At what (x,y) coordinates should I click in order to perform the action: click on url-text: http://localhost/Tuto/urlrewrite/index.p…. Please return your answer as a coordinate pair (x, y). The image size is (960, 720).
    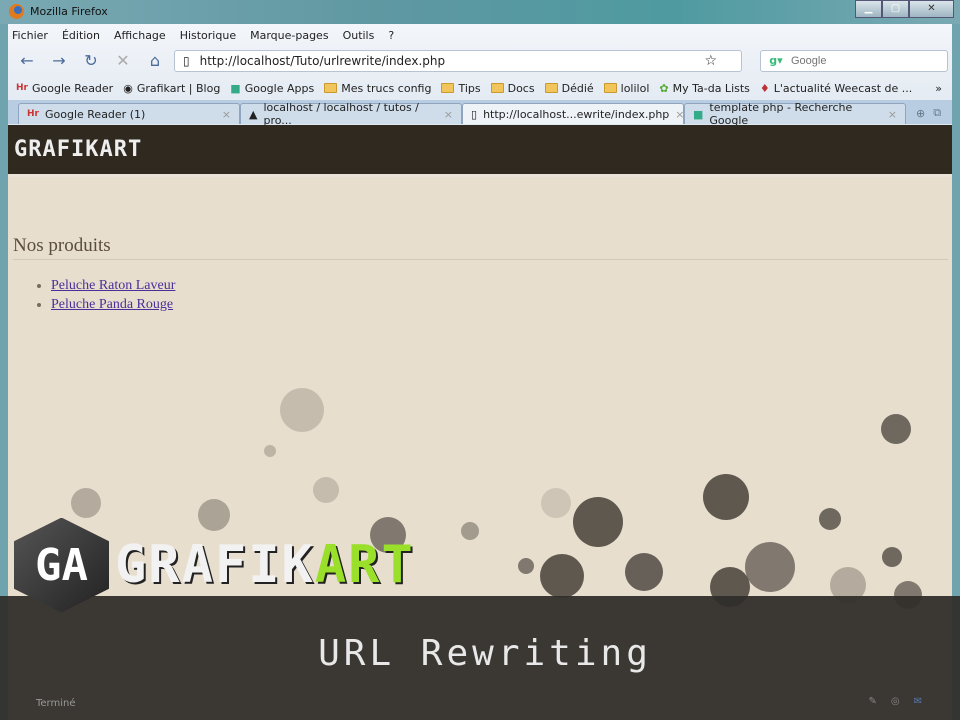
    Looking at the image, I should click on (323, 61).